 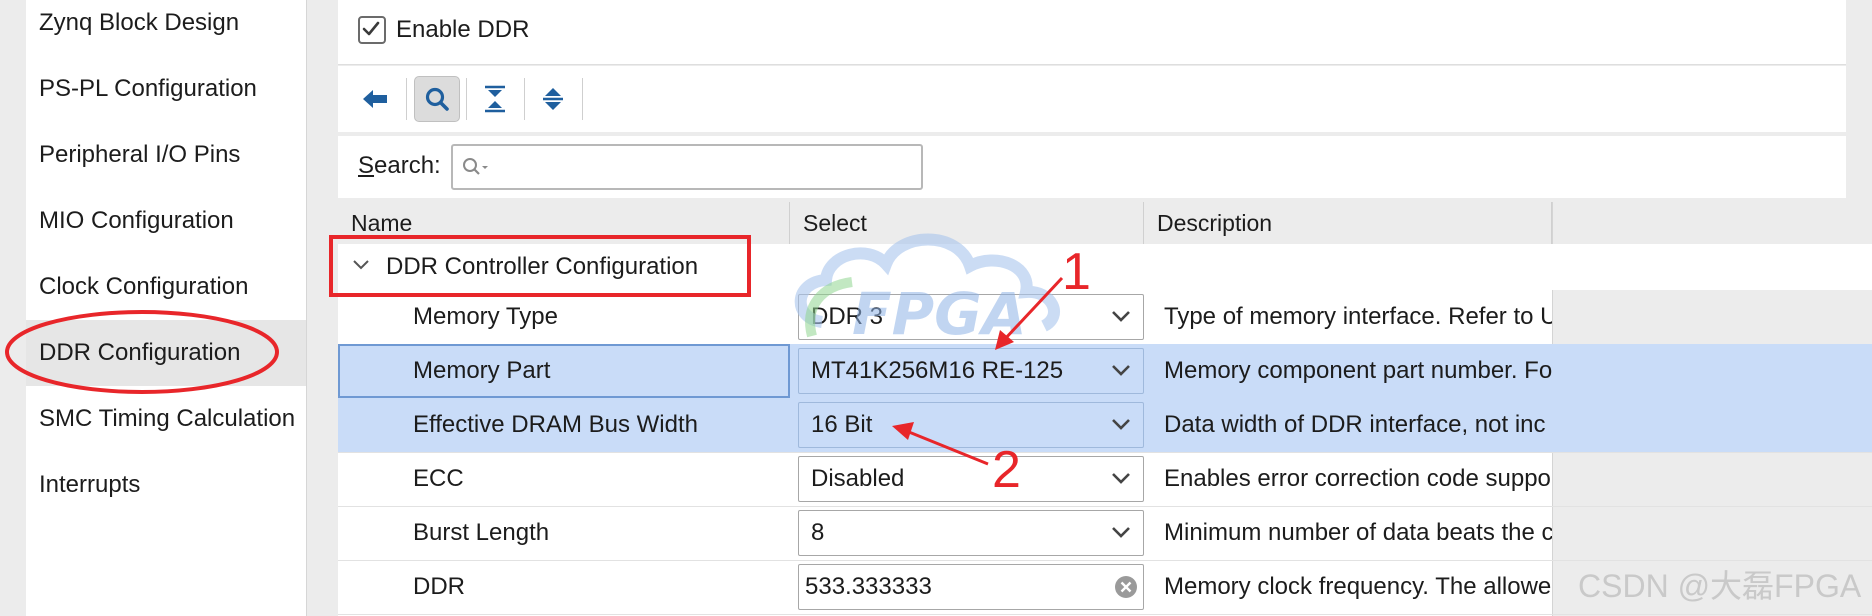 I want to click on sidebar-item-ps-pl-configuration: PS-PL Configuration, so click(x=166, y=89).